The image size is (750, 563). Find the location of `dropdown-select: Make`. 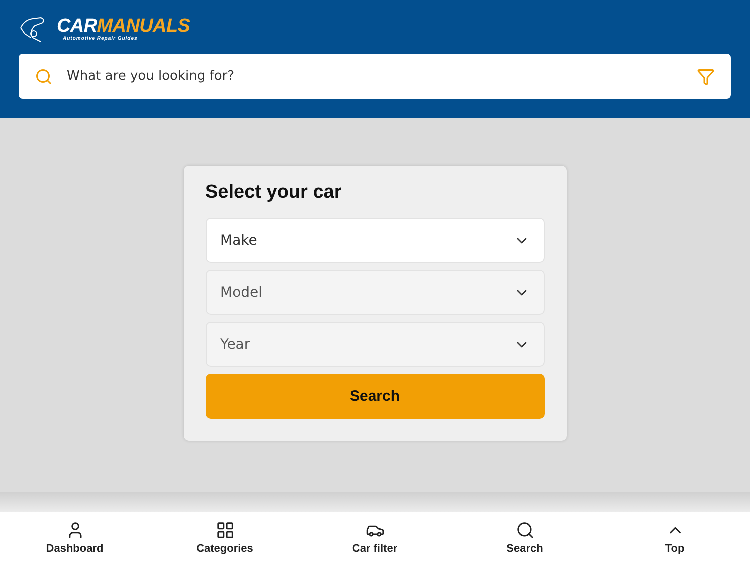

dropdown-select: Make is located at coordinates (375, 240).